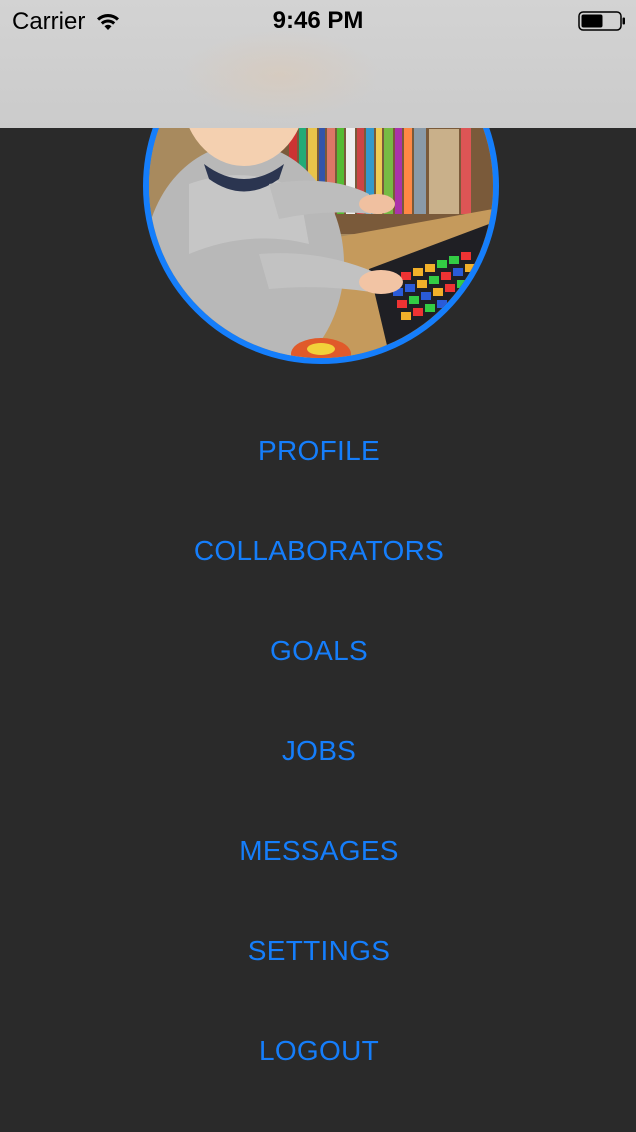  What do you see at coordinates (280, 75) in the screenshot?
I see `status-bar-blur` at bounding box center [280, 75].